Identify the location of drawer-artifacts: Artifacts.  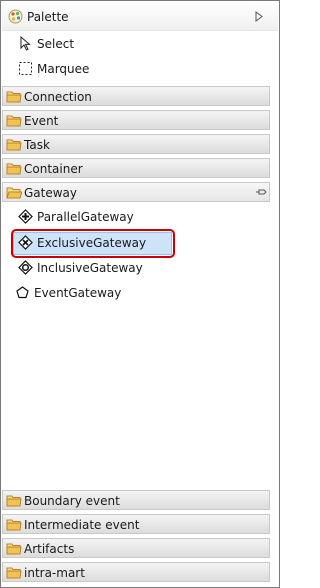
(136, 548).